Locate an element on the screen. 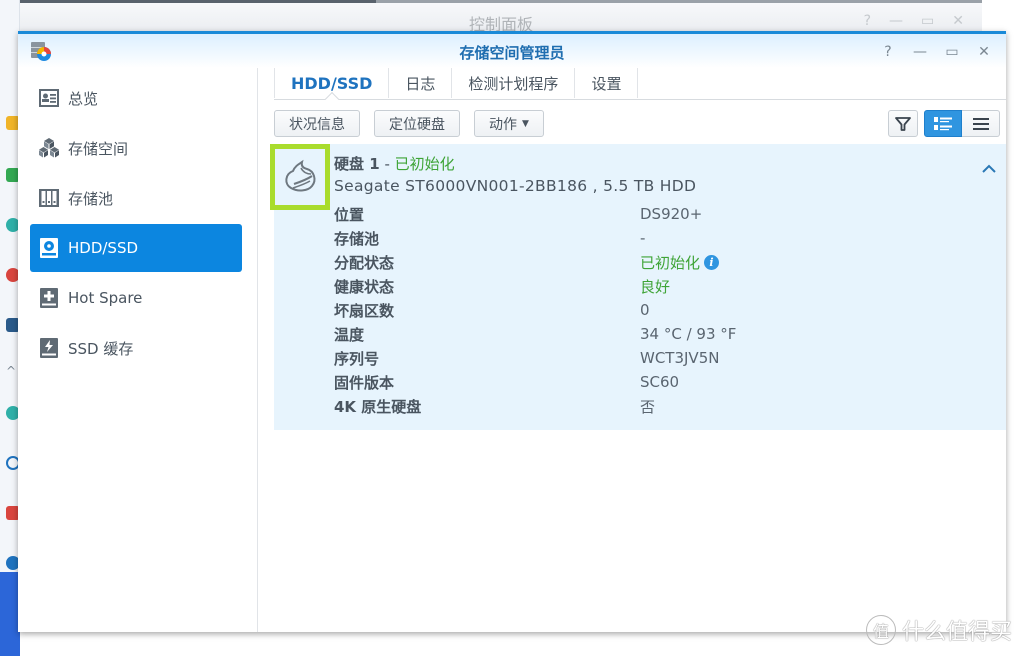  maximize-button: ▭ is located at coordinates (952, 52).